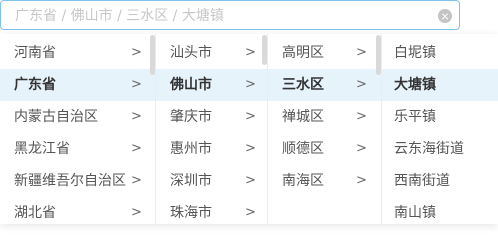  I want to click on district-item: 禅城区 >, so click(324, 117).